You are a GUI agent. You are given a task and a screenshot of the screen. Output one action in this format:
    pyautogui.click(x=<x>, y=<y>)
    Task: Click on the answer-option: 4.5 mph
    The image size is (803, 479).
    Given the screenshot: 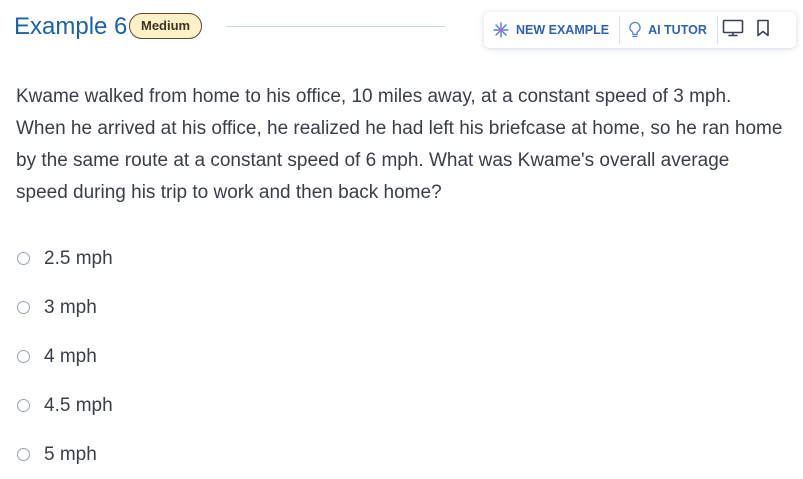 What is the action you would take?
    pyautogui.click(x=64, y=405)
    